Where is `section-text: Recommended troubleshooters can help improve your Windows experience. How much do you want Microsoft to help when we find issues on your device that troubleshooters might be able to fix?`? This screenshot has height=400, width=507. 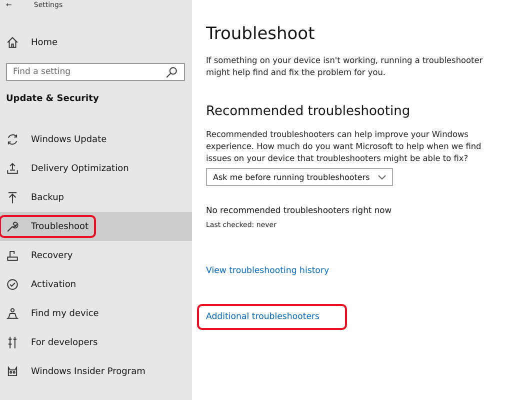 section-text: Recommended troubleshooters can help improve your Windows experience. How much do you want Microsoft to help when we find issues on your device that troubleshooters might be able to fix? is located at coordinates (344, 146).